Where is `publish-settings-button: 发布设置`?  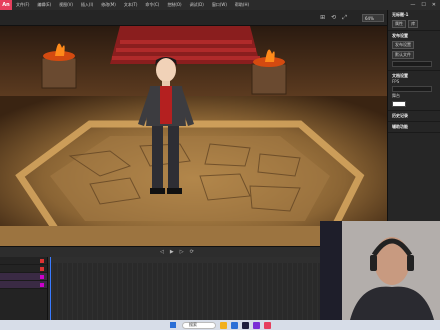 publish-settings-button: 发布设置 is located at coordinates (403, 45).